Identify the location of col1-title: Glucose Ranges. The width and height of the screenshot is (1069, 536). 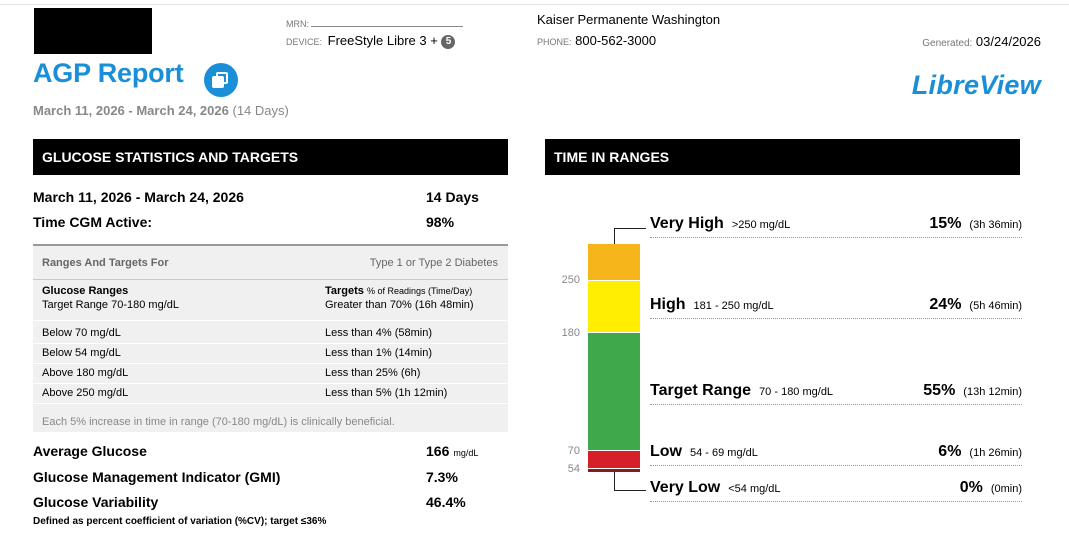
(85, 291).